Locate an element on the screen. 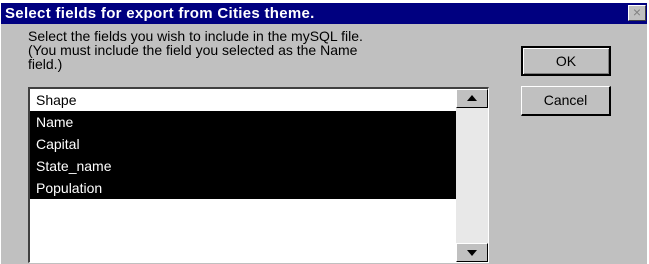 The height and width of the screenshot is (264, 649). vertical-scrollbar is located at coordinates (472, 175).